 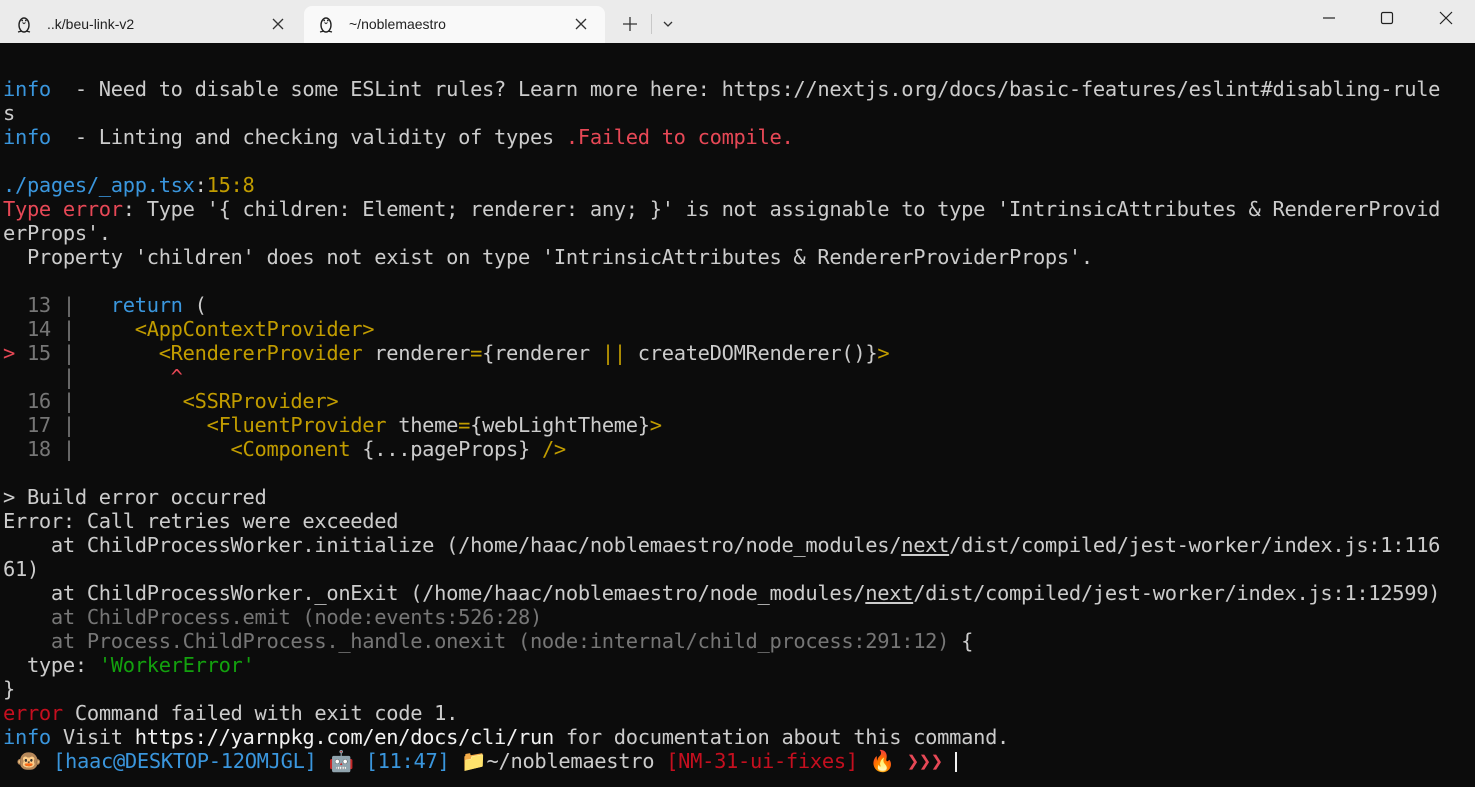 What do you see at coordinates (151, 24) in the screenshot?
I see `tab-beu-link: ..k/beu-link-v2` at bounding box center [151, 24].